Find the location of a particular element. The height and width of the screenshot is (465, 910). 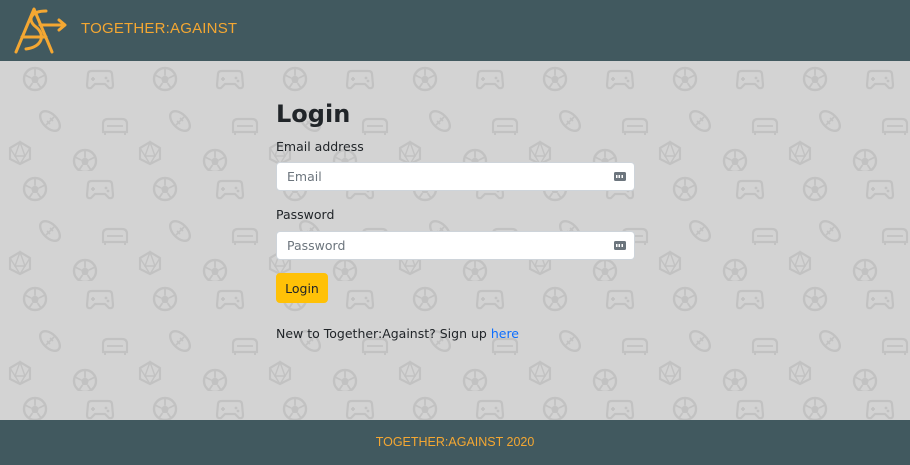

password-field-box is located at coordinates (455, 245).